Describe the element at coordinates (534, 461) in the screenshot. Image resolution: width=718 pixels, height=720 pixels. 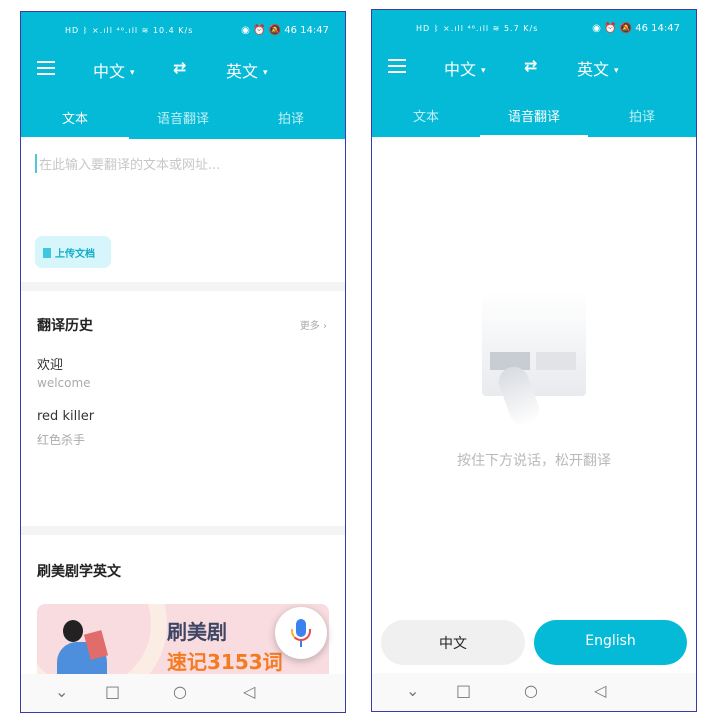
I see `voice-hint: 按住下方说话，松开翻译` at that location.